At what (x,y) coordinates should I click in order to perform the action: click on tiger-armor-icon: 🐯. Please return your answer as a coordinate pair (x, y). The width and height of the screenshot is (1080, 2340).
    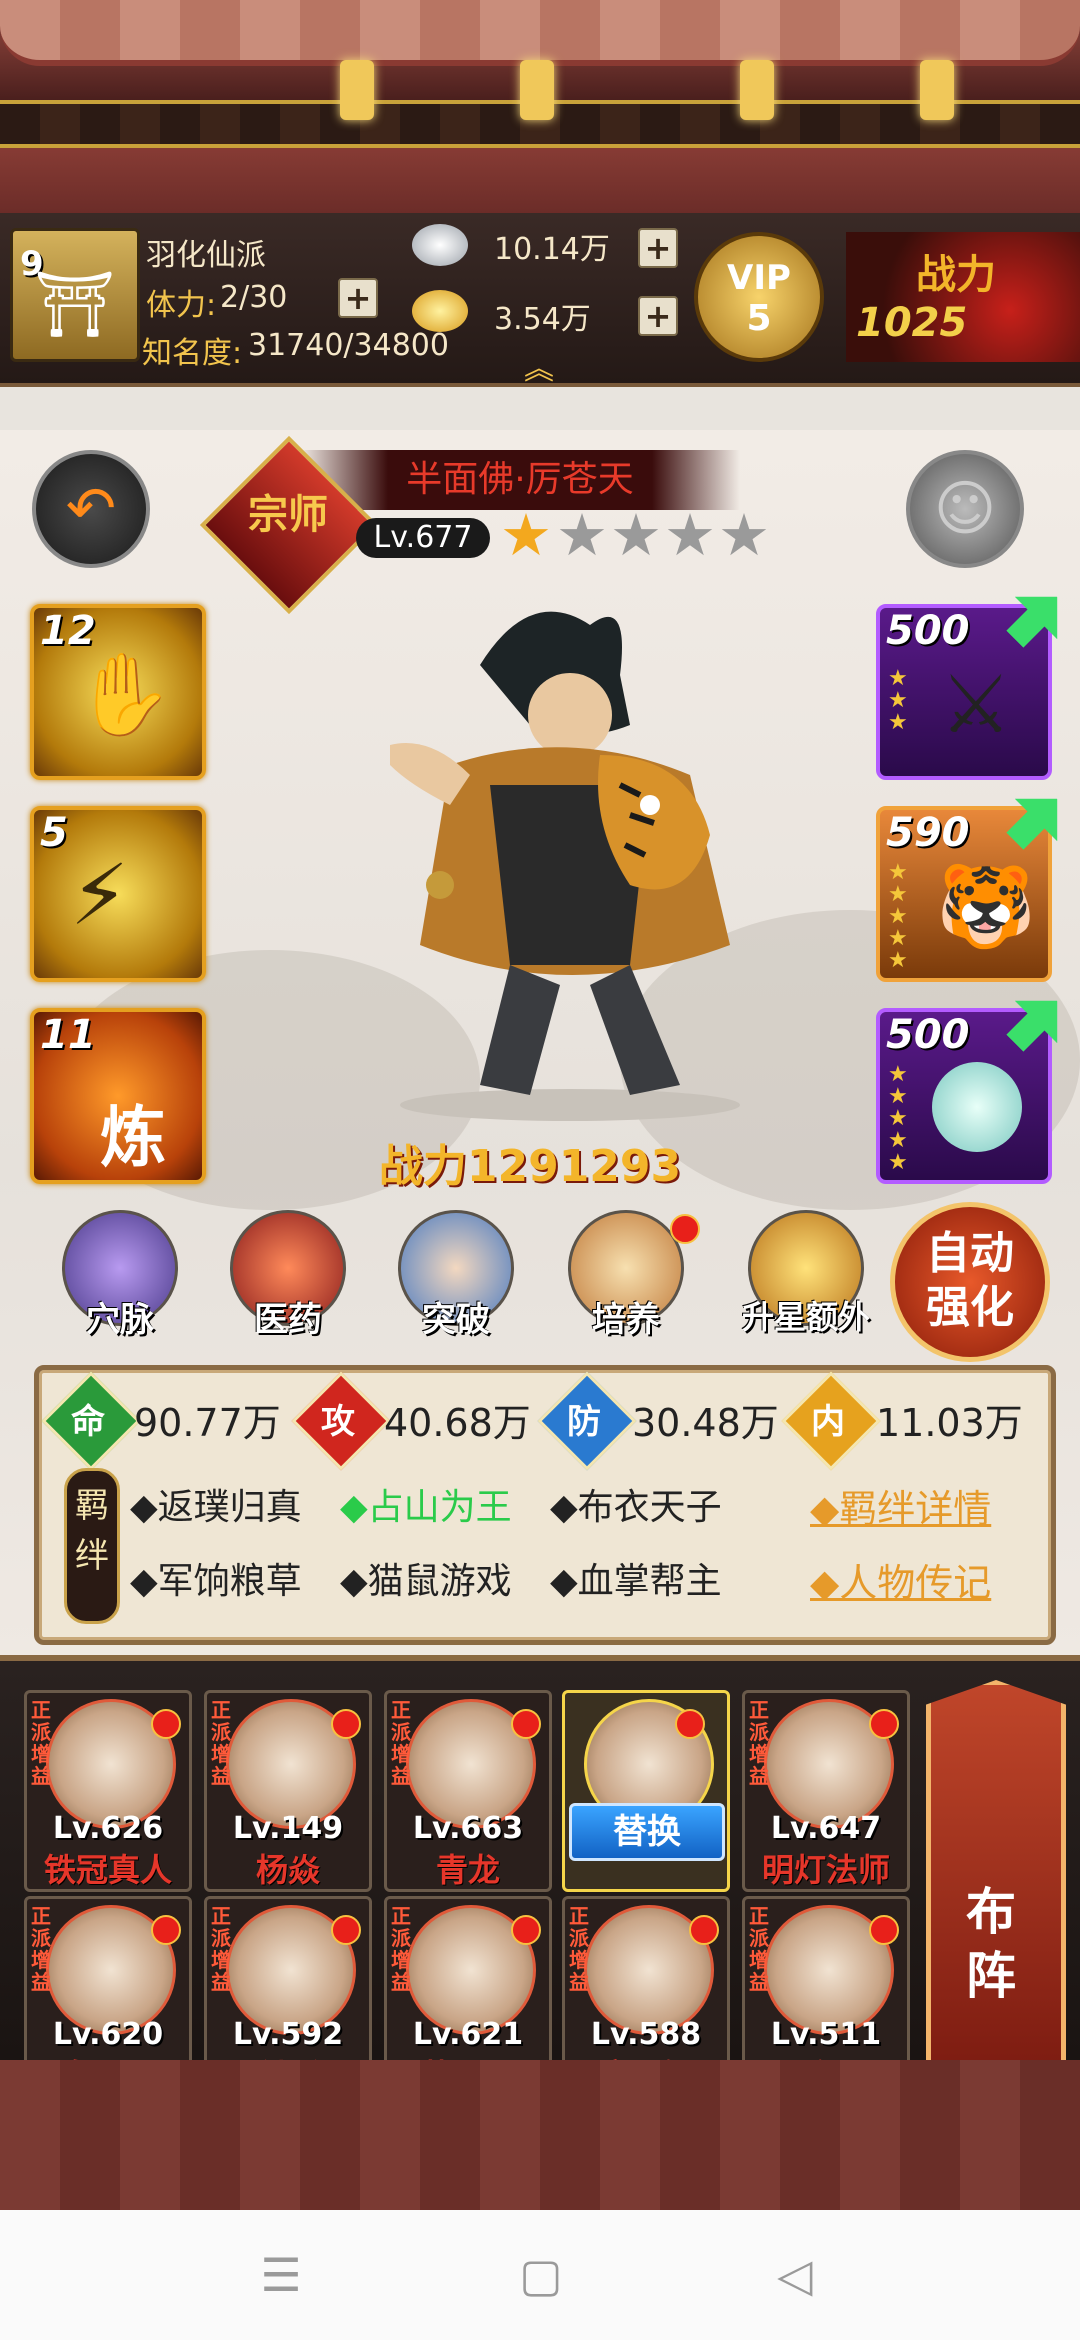
    Looking at the image, I should click on (986, 906).